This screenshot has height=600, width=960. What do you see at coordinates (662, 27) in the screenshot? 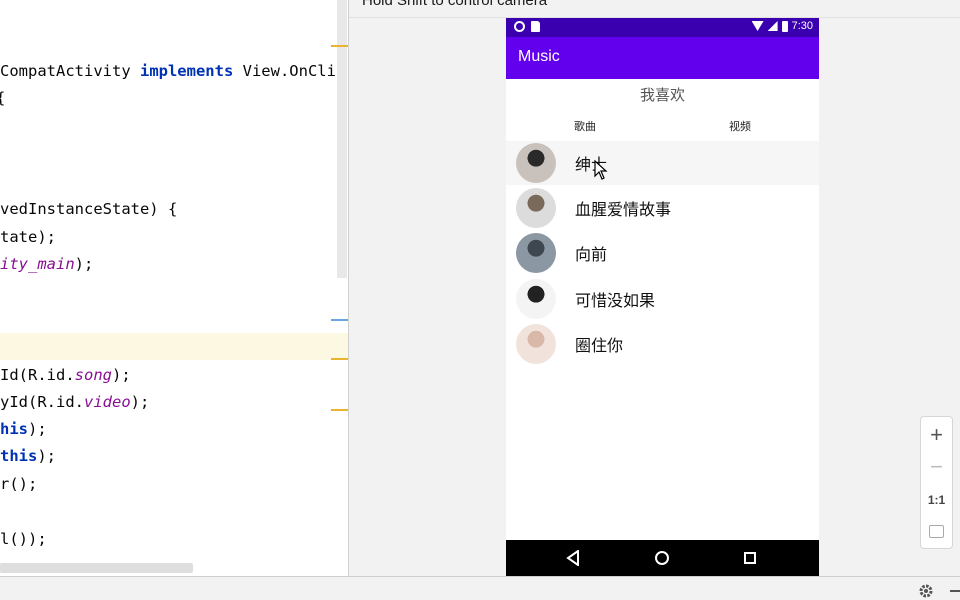
I see `status-bar: 7:30` at bounding box center [662, 27].